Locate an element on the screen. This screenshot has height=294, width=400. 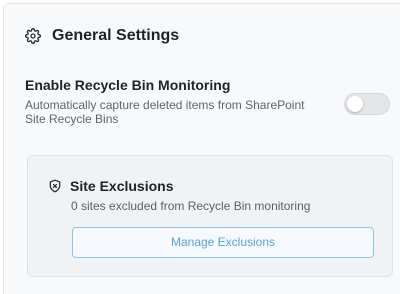
section-title: General Settings is located at coordinates (116, 35).